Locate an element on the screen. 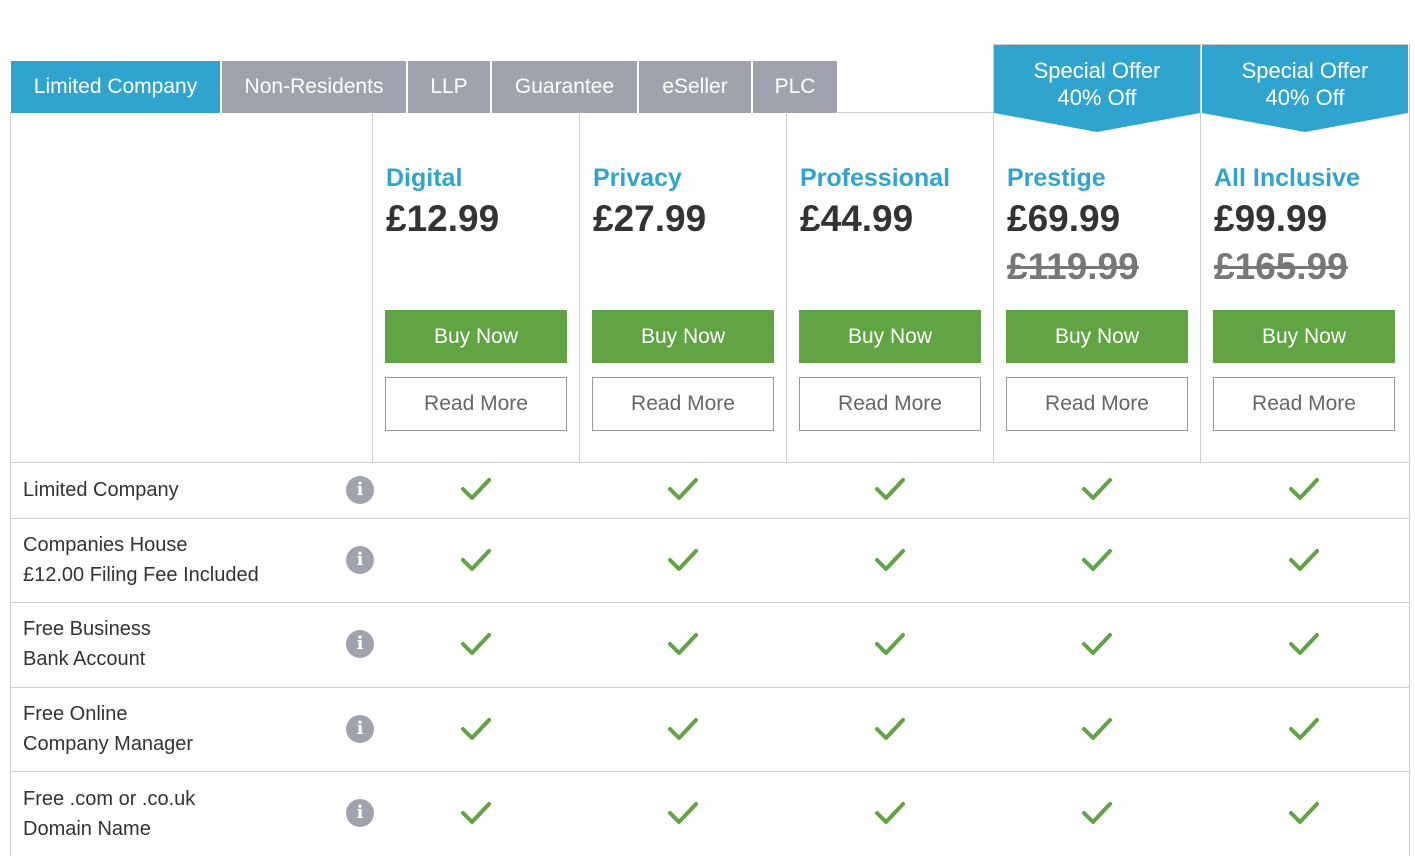 Image resolution: width=1415 pixels, height=856 pixels. plan-digital: Digital £12.99 Buy Now Read More is located at coordinates (476, 287).